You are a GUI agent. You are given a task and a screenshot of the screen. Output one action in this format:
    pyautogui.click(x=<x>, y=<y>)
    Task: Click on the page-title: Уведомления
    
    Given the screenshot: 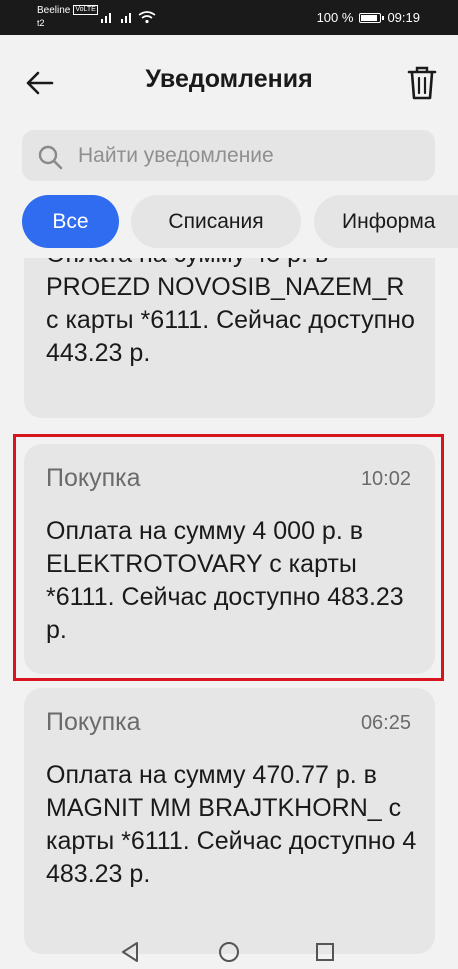 What is the action you would take?
    pyautogui.click(x=229, y=79)
    